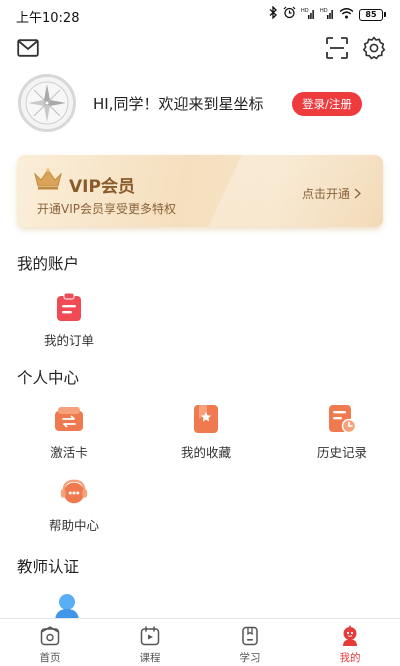 Image resolution: width=400 pixels, height=666 pixels. Describe the element at coordinates (68, 340) in the screenshot. I see `grid-label: 我的订单` at that location.